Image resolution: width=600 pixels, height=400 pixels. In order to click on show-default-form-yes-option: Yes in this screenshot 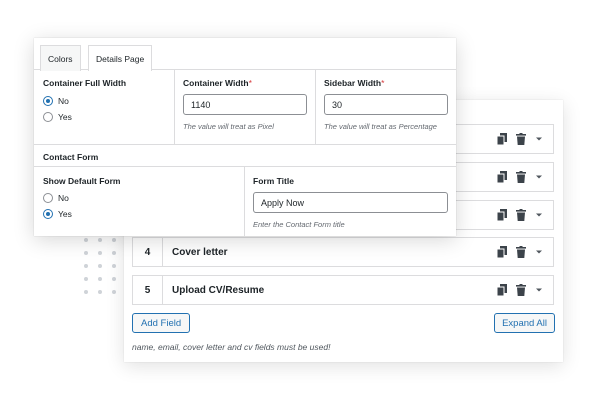, I will do `click(139, 214)`.